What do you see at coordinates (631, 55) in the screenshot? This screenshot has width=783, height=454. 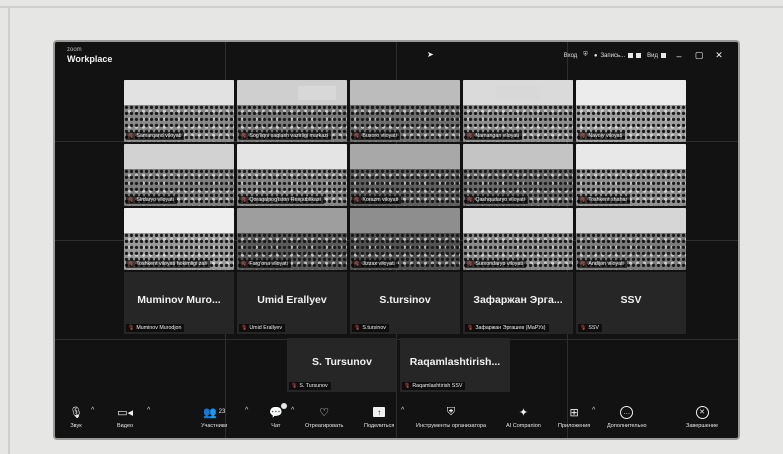 I see `pause-icon` at bounding box center [631, 55].